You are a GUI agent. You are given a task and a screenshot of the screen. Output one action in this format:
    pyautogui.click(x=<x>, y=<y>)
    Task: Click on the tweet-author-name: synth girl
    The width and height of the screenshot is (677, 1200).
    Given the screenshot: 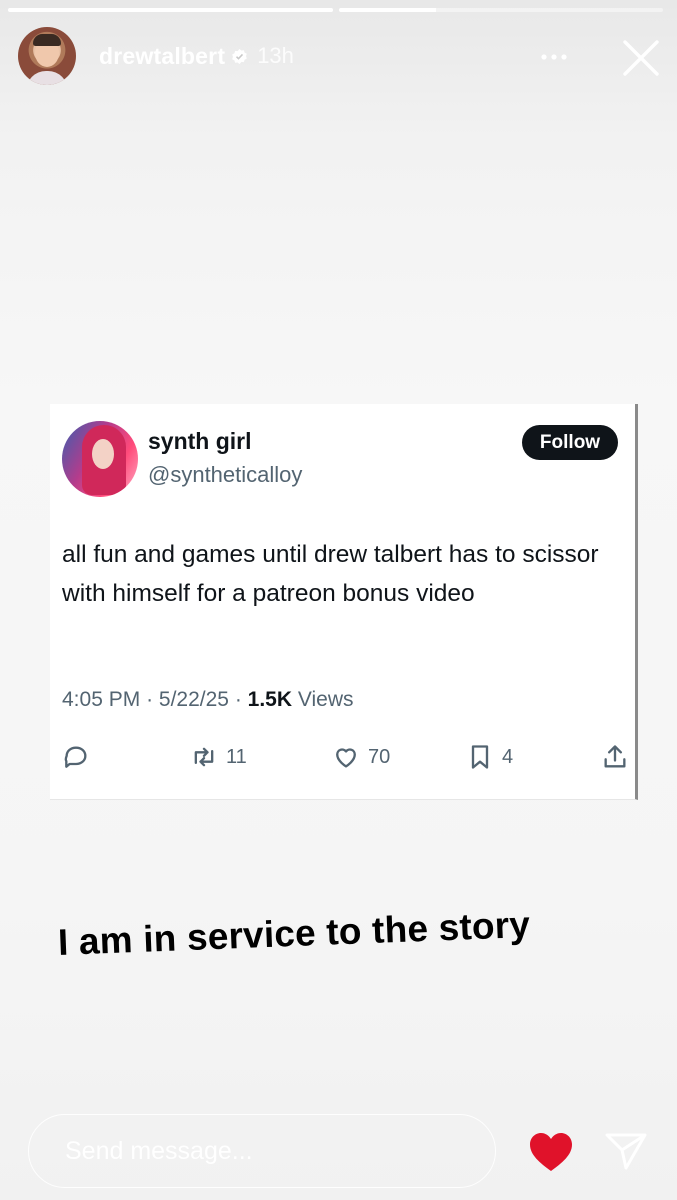 What is the action you would take?
    pyautogui.click(x=200, y=441)
    